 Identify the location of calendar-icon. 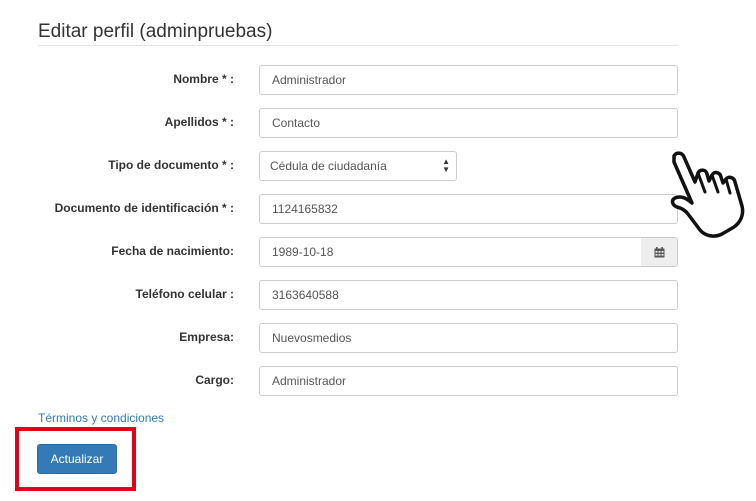
(659, 252).